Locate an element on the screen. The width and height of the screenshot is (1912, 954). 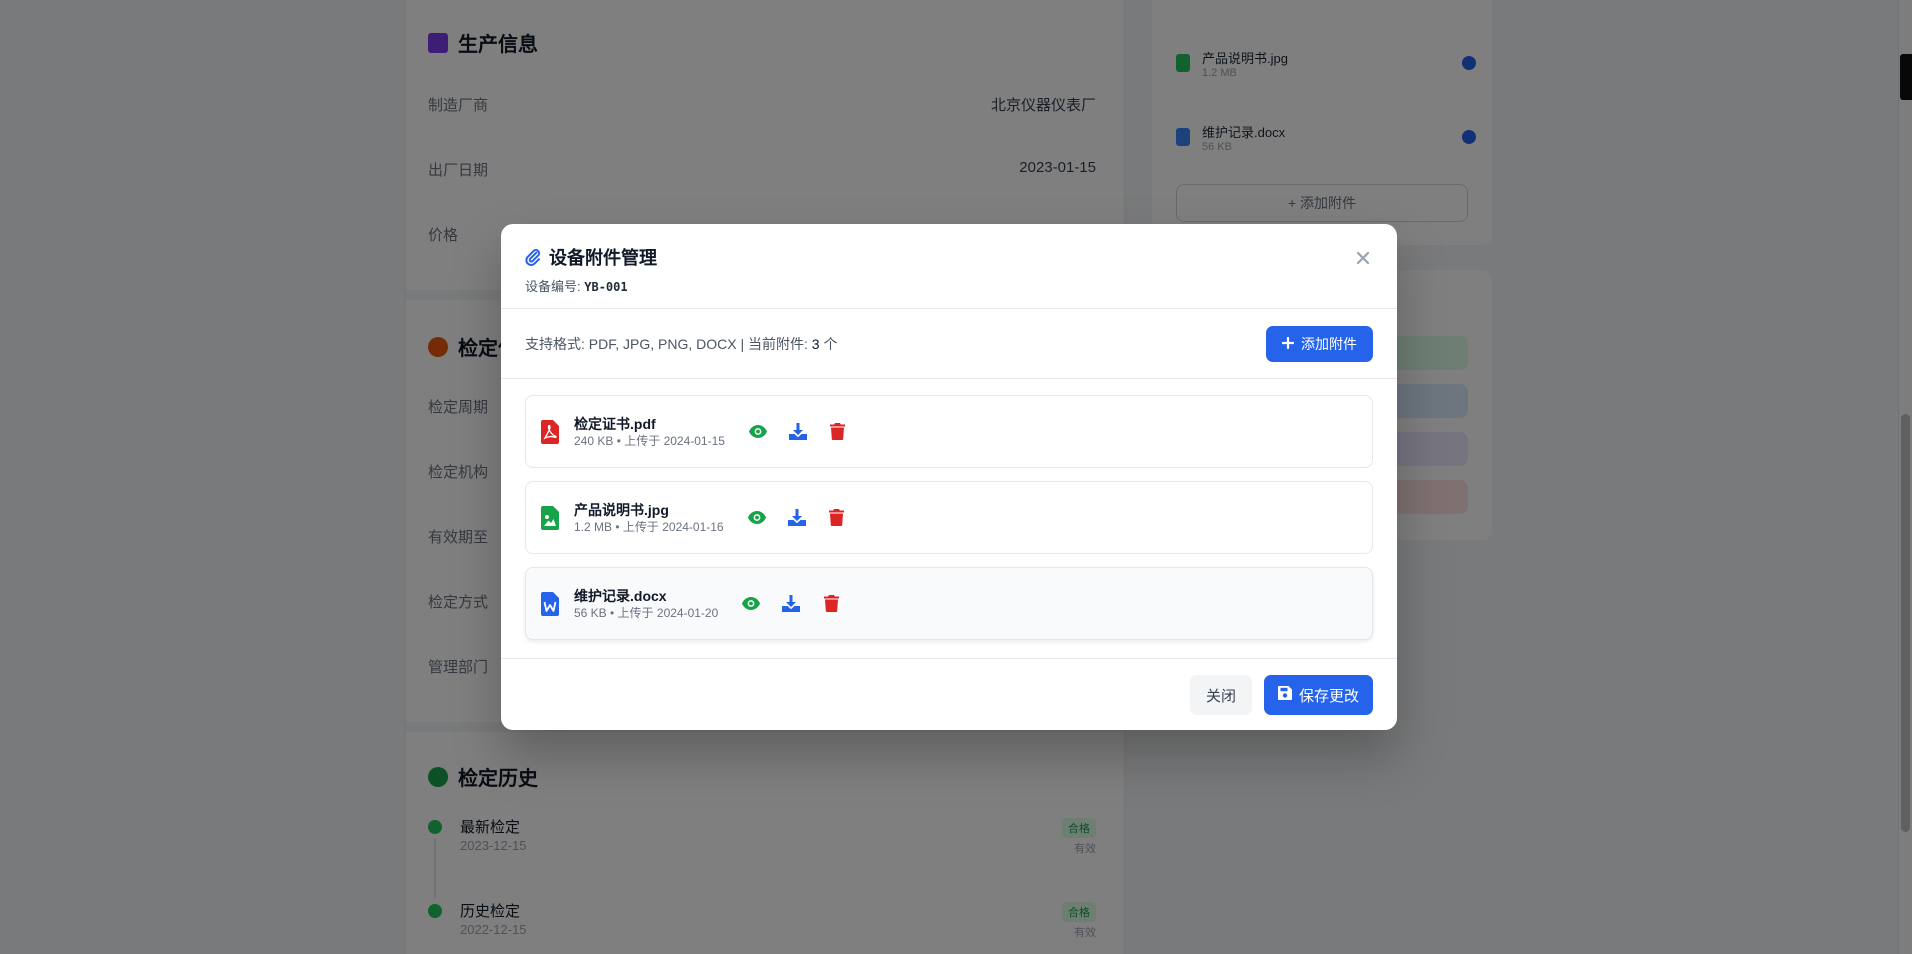
close-icon is located at coordinates (1363, 258).